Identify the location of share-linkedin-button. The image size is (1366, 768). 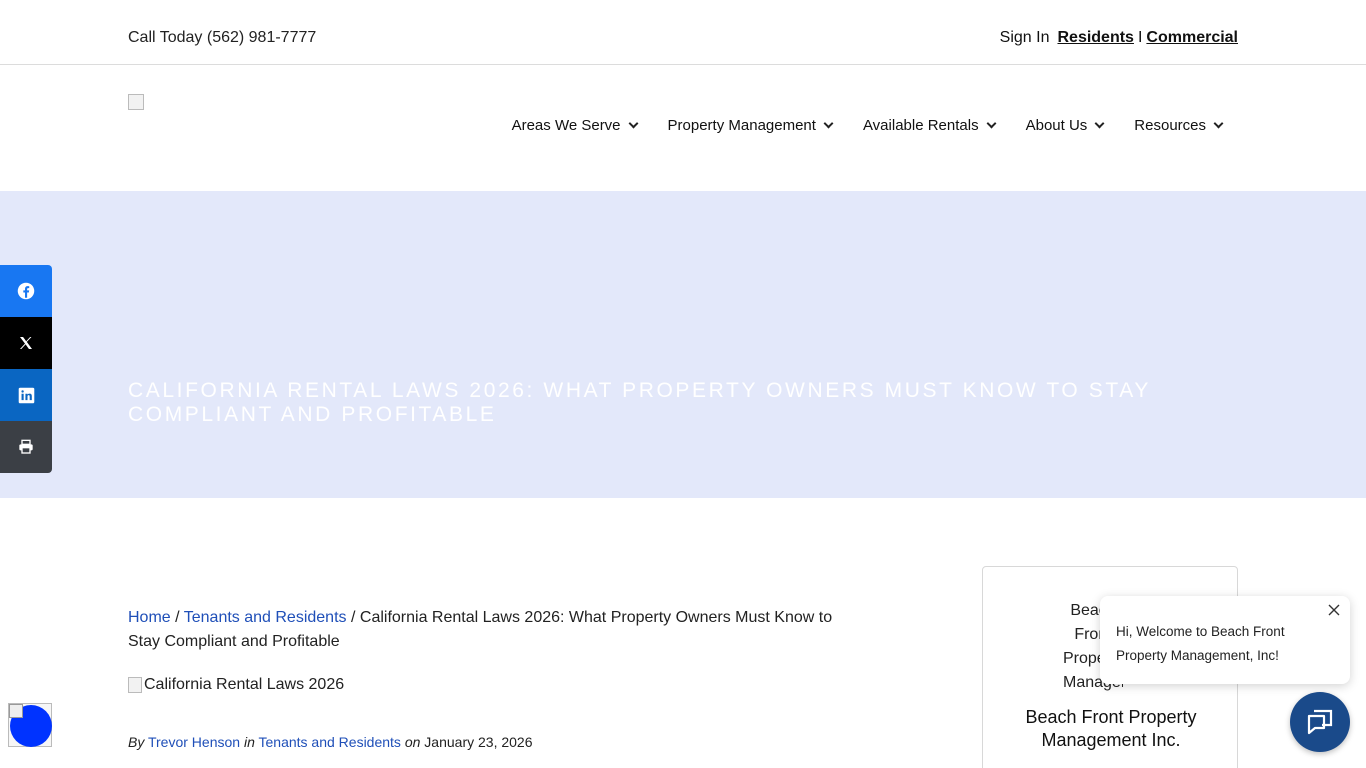
(26, 395).